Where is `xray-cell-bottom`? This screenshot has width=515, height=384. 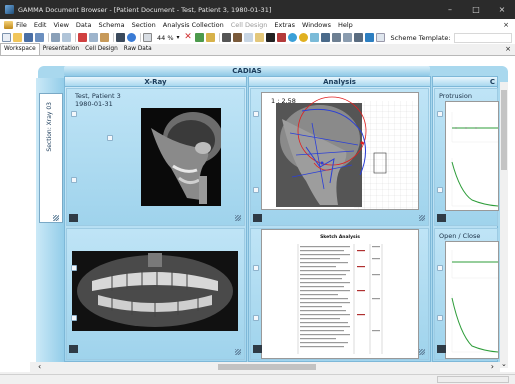 xray-cell-bottom is located at coordinates (155, 294).